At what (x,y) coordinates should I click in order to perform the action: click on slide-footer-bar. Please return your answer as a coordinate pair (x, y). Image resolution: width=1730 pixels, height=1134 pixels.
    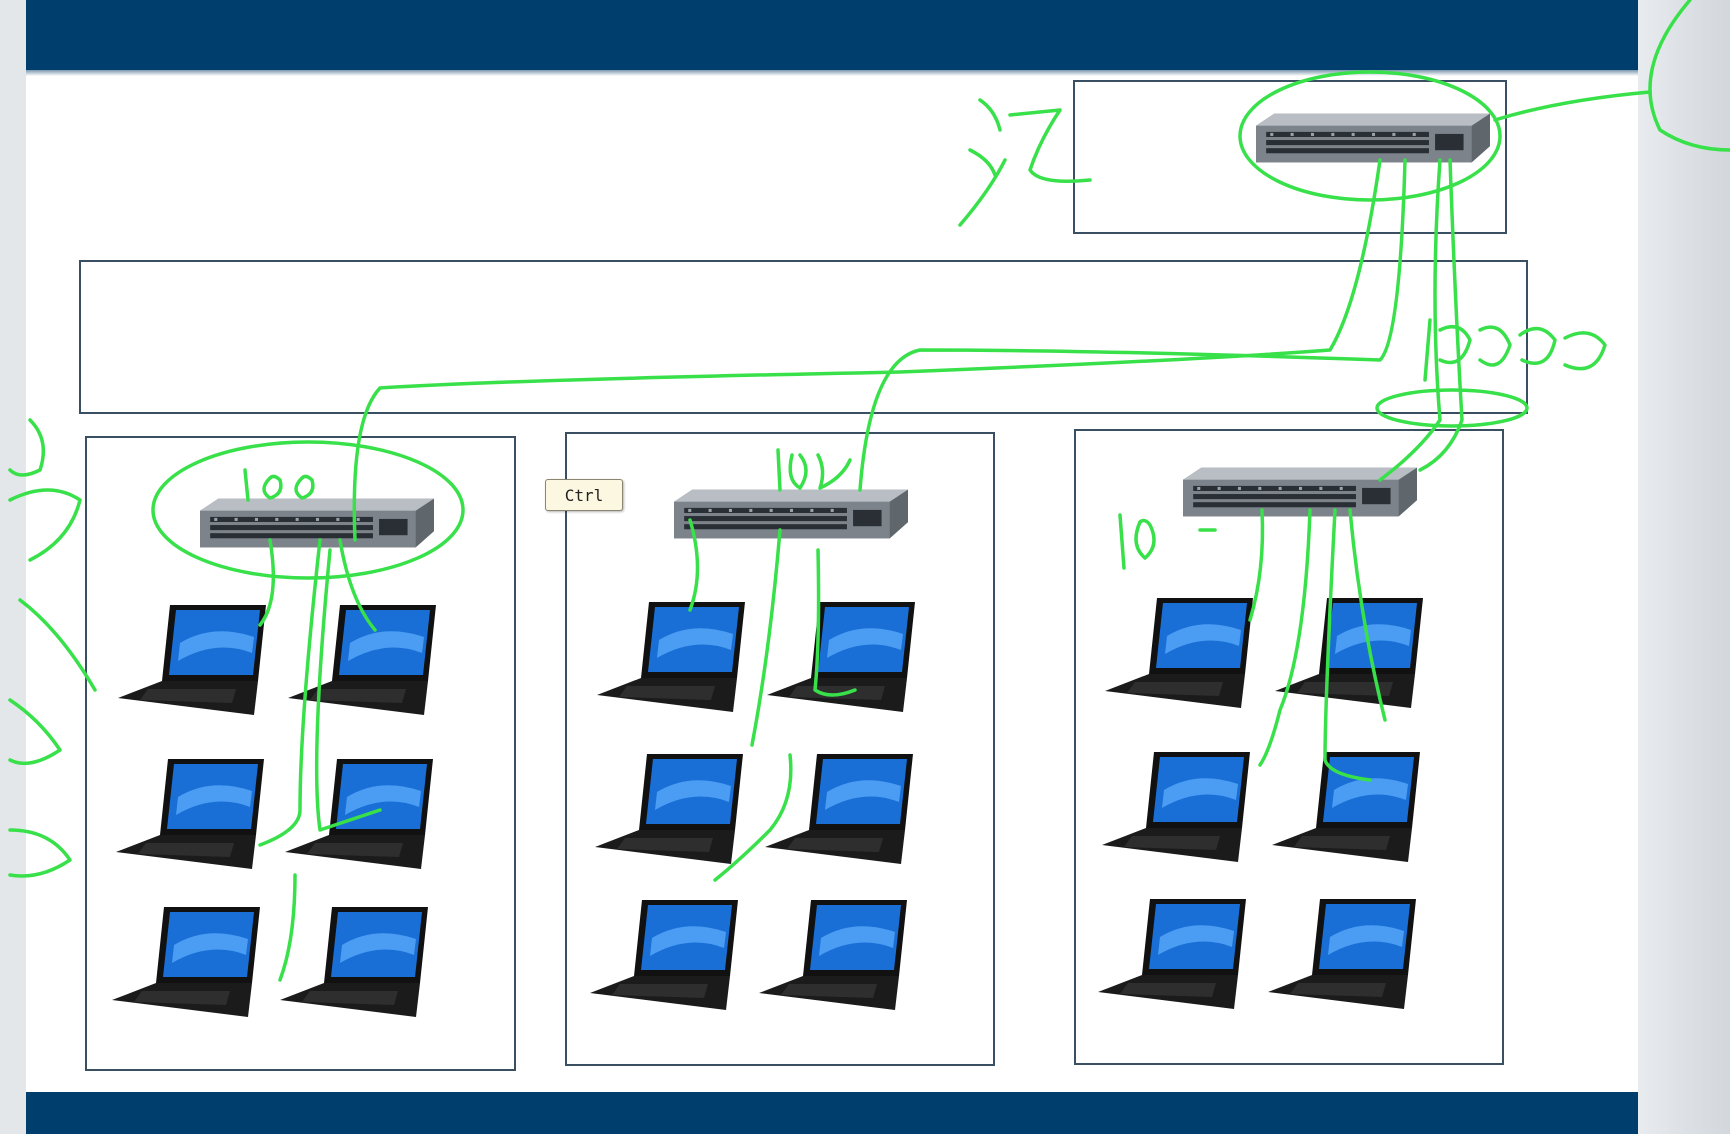
    Looking at the image, I should click on (832, 1113).